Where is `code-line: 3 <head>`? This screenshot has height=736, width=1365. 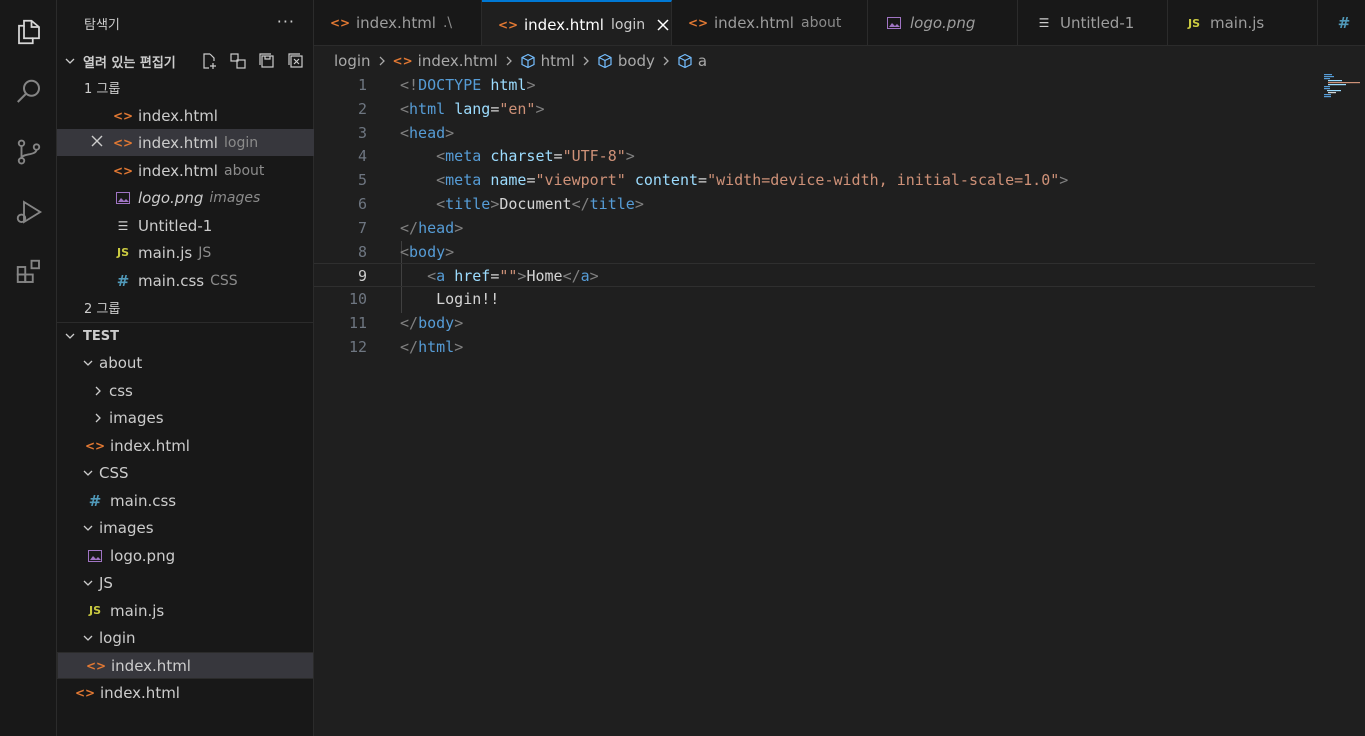 code-line: 3 <head> is located at coordinates (814, 133).